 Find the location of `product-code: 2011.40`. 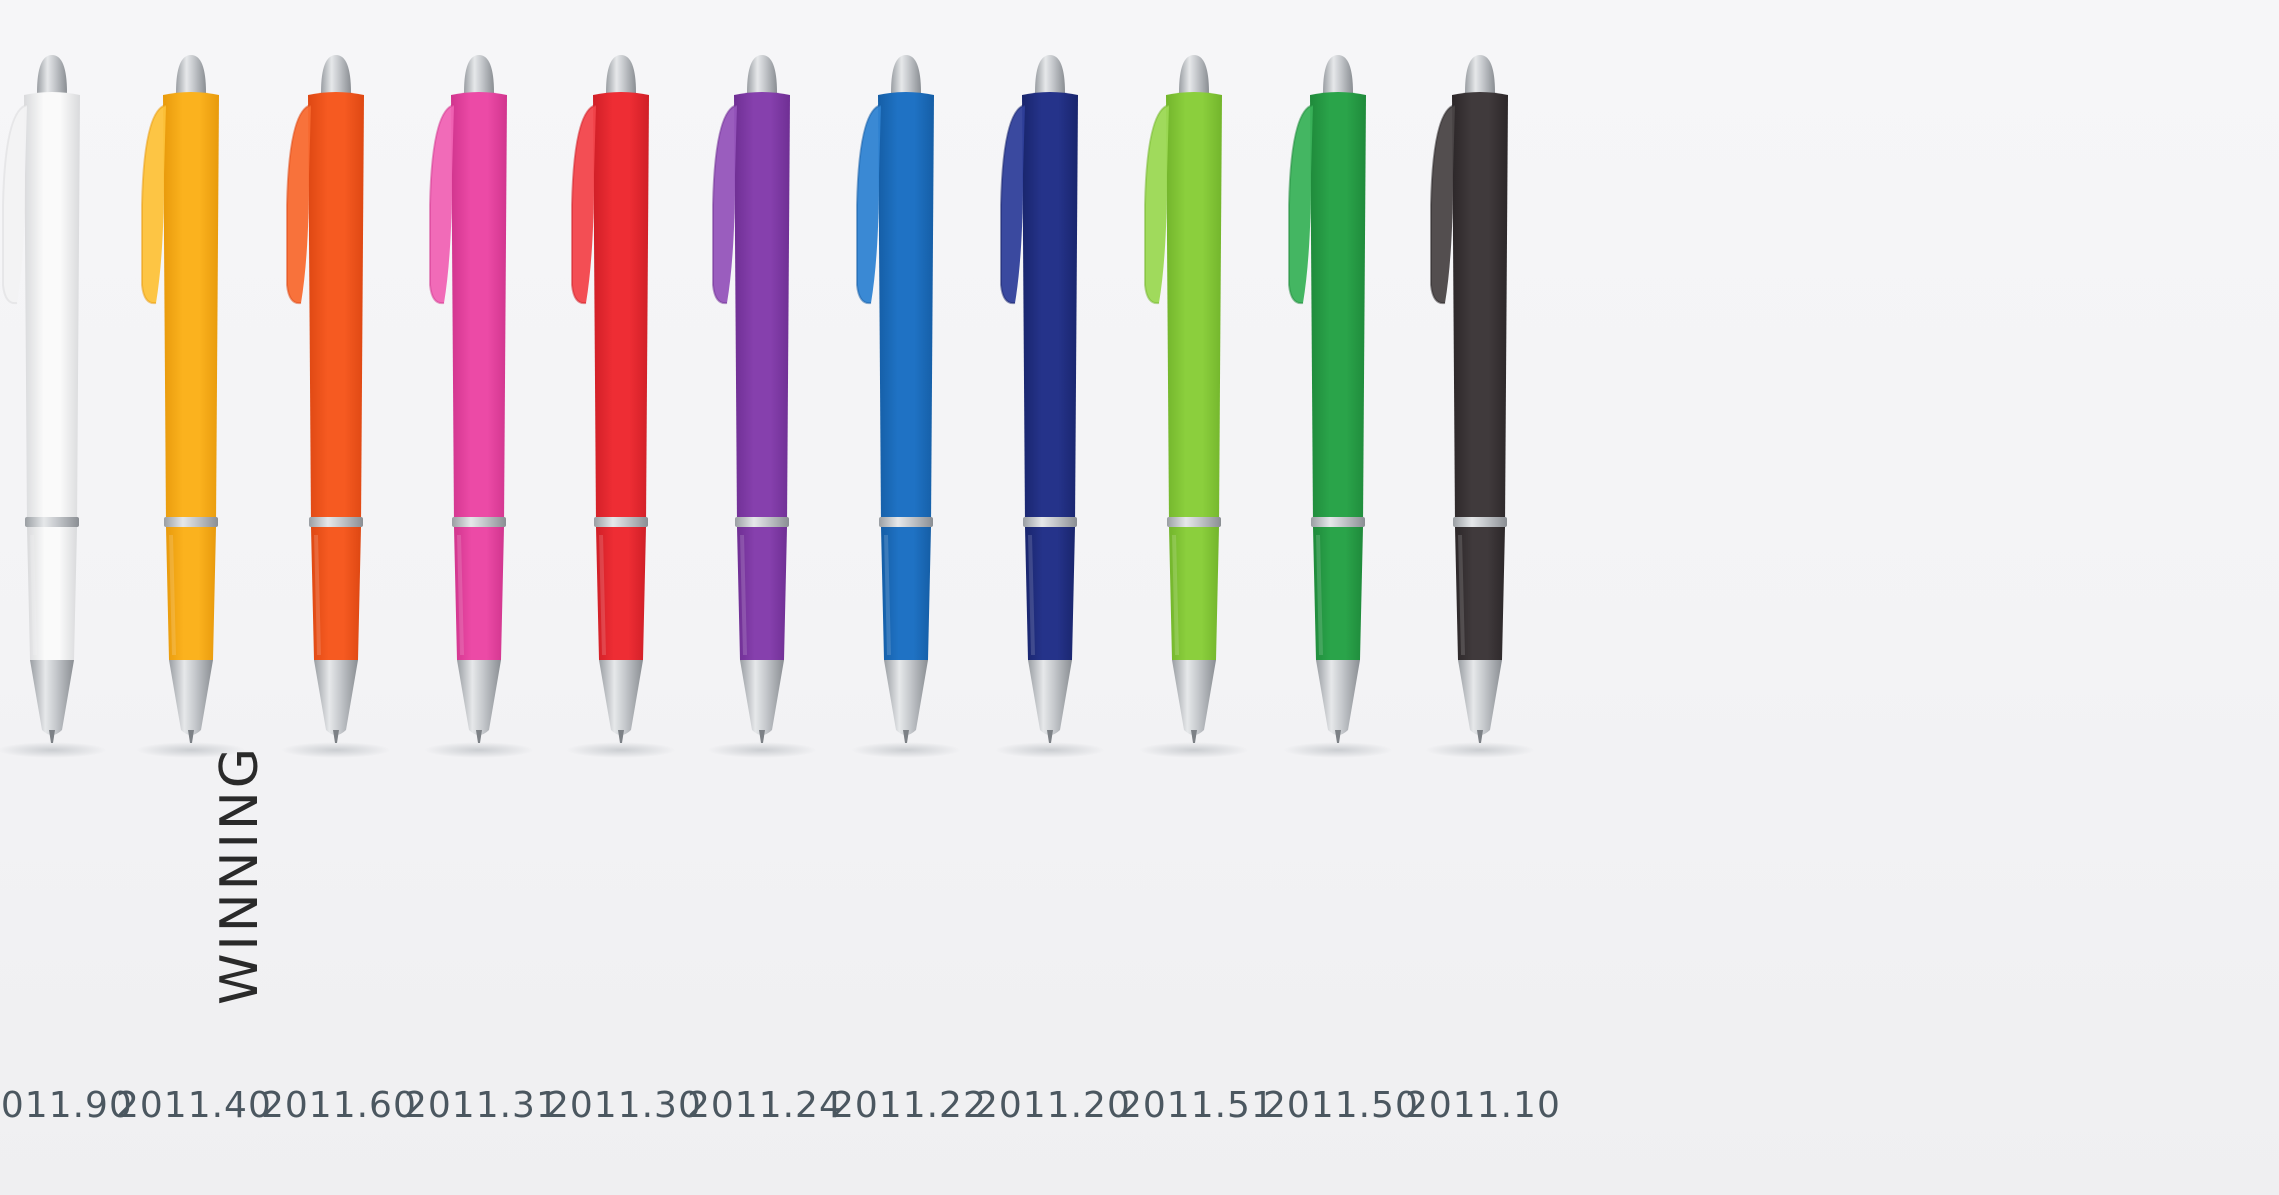

product-code: 2011.40 is located at coordinates (194, 1105).